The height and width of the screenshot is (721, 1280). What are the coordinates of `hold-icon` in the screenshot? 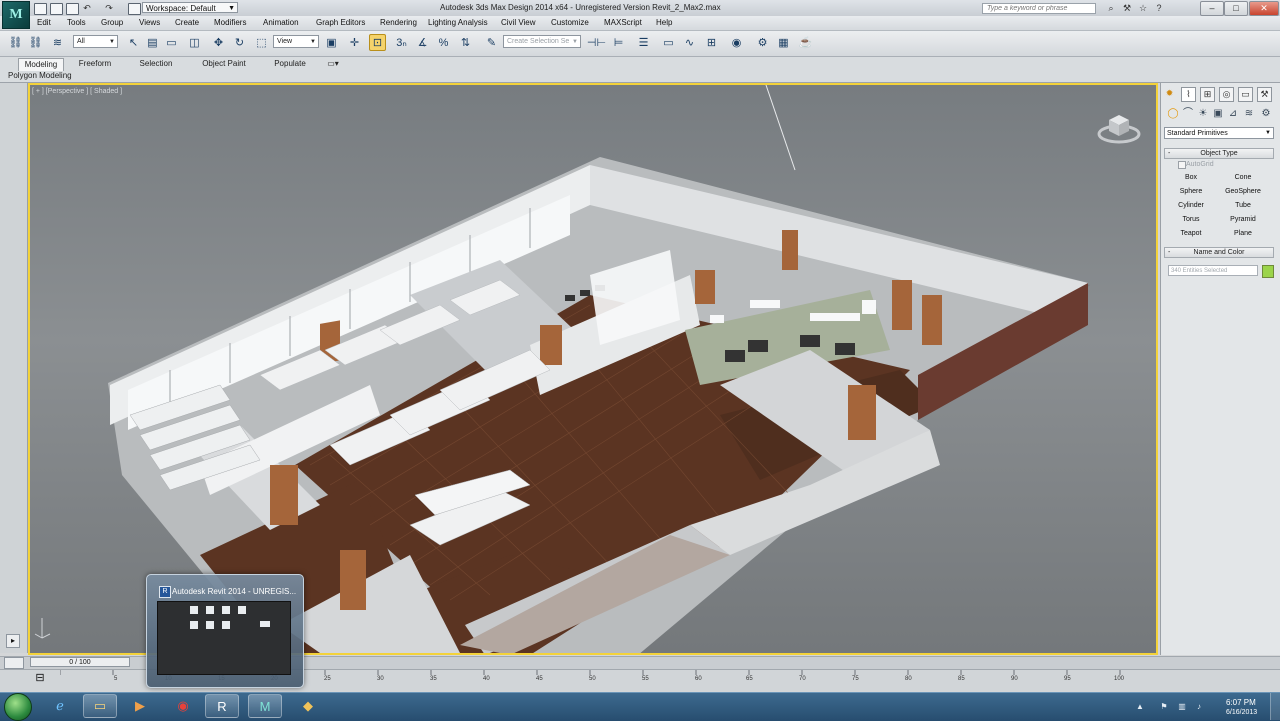 It's located at (134, 9).